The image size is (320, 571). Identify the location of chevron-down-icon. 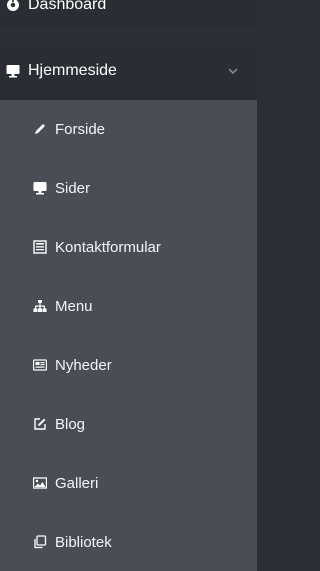
(233, 70).